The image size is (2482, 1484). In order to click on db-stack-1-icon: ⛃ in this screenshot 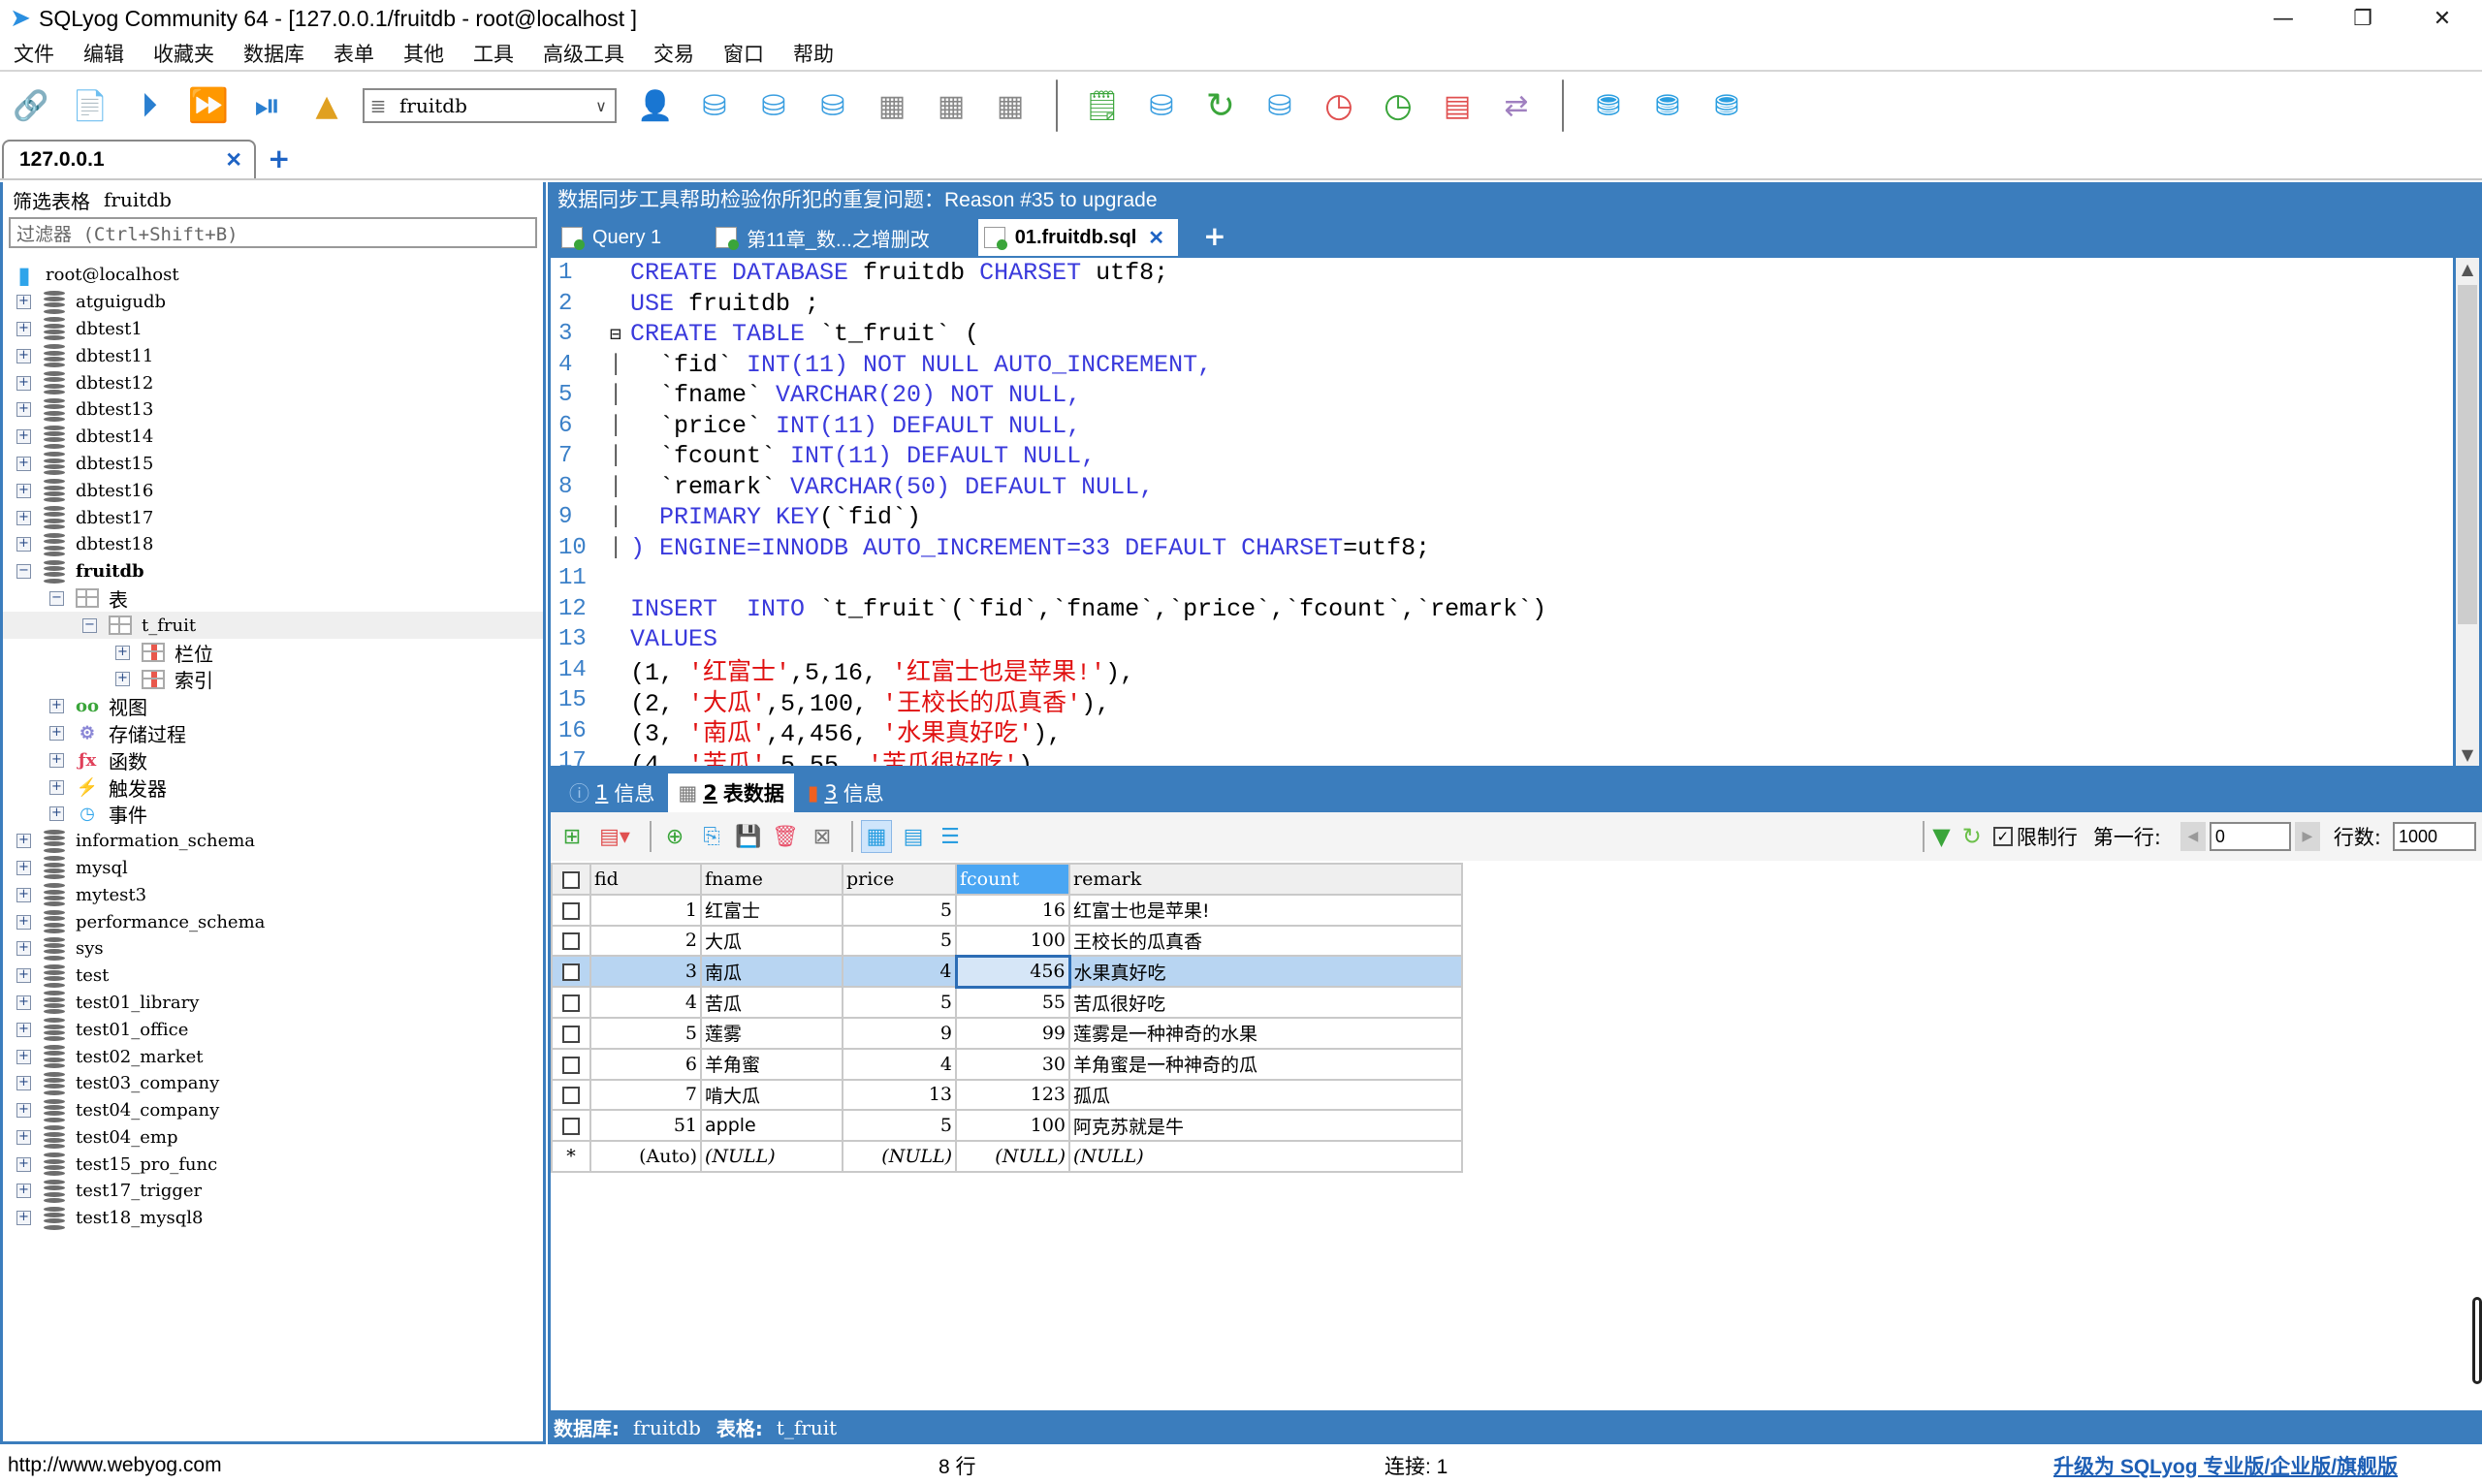, I will do `click(1608, 106)`.